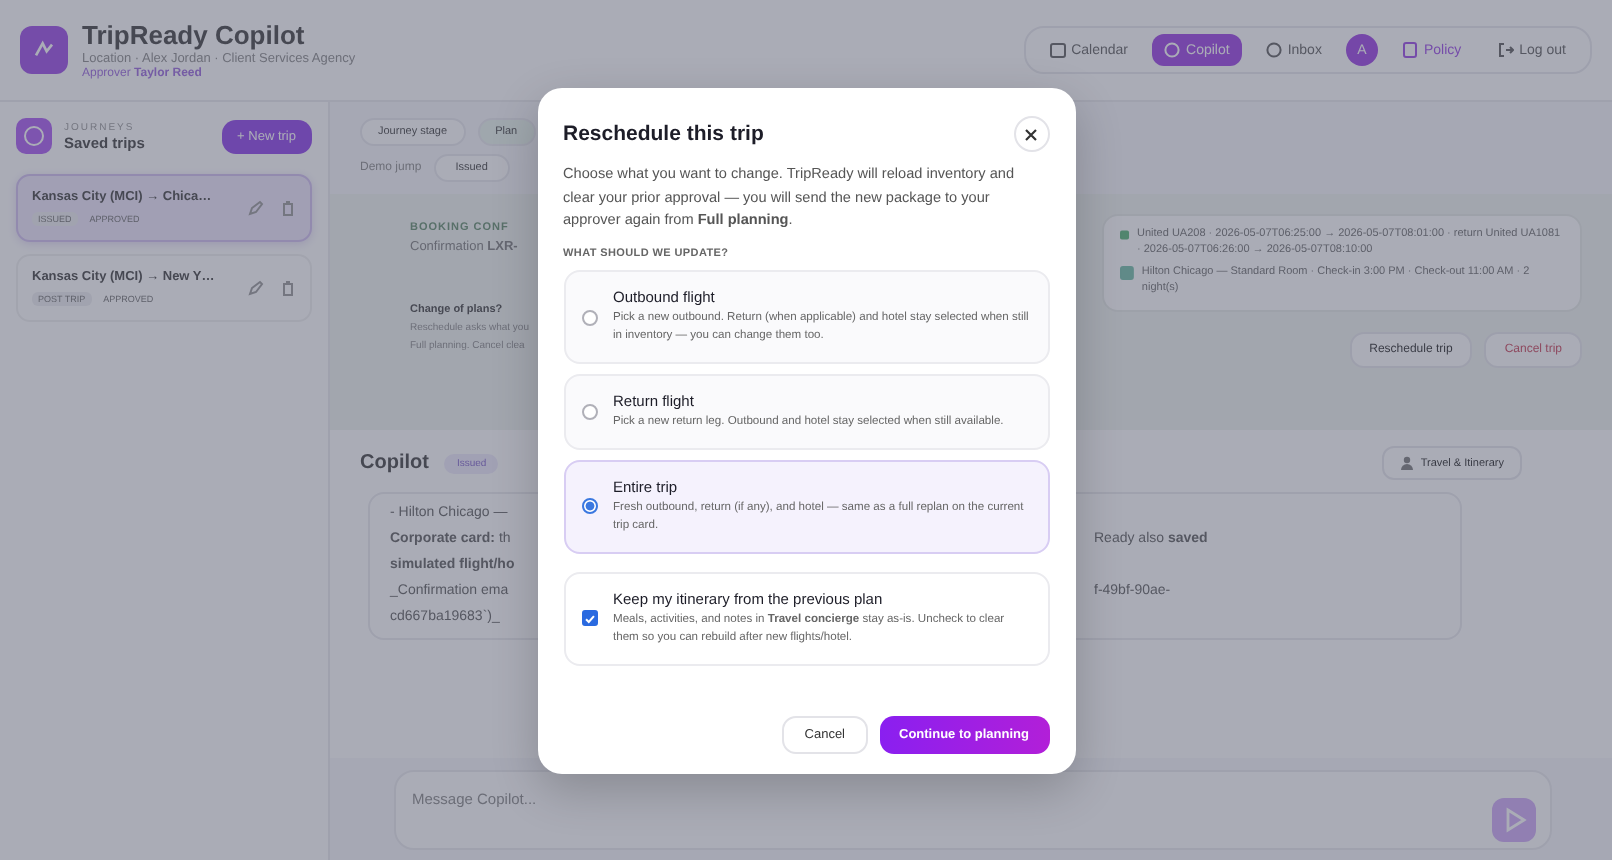  What do you see at coordinates (1407, 463) in the screenshot?
I see `person-icon` at bounding box center [1407, 463].